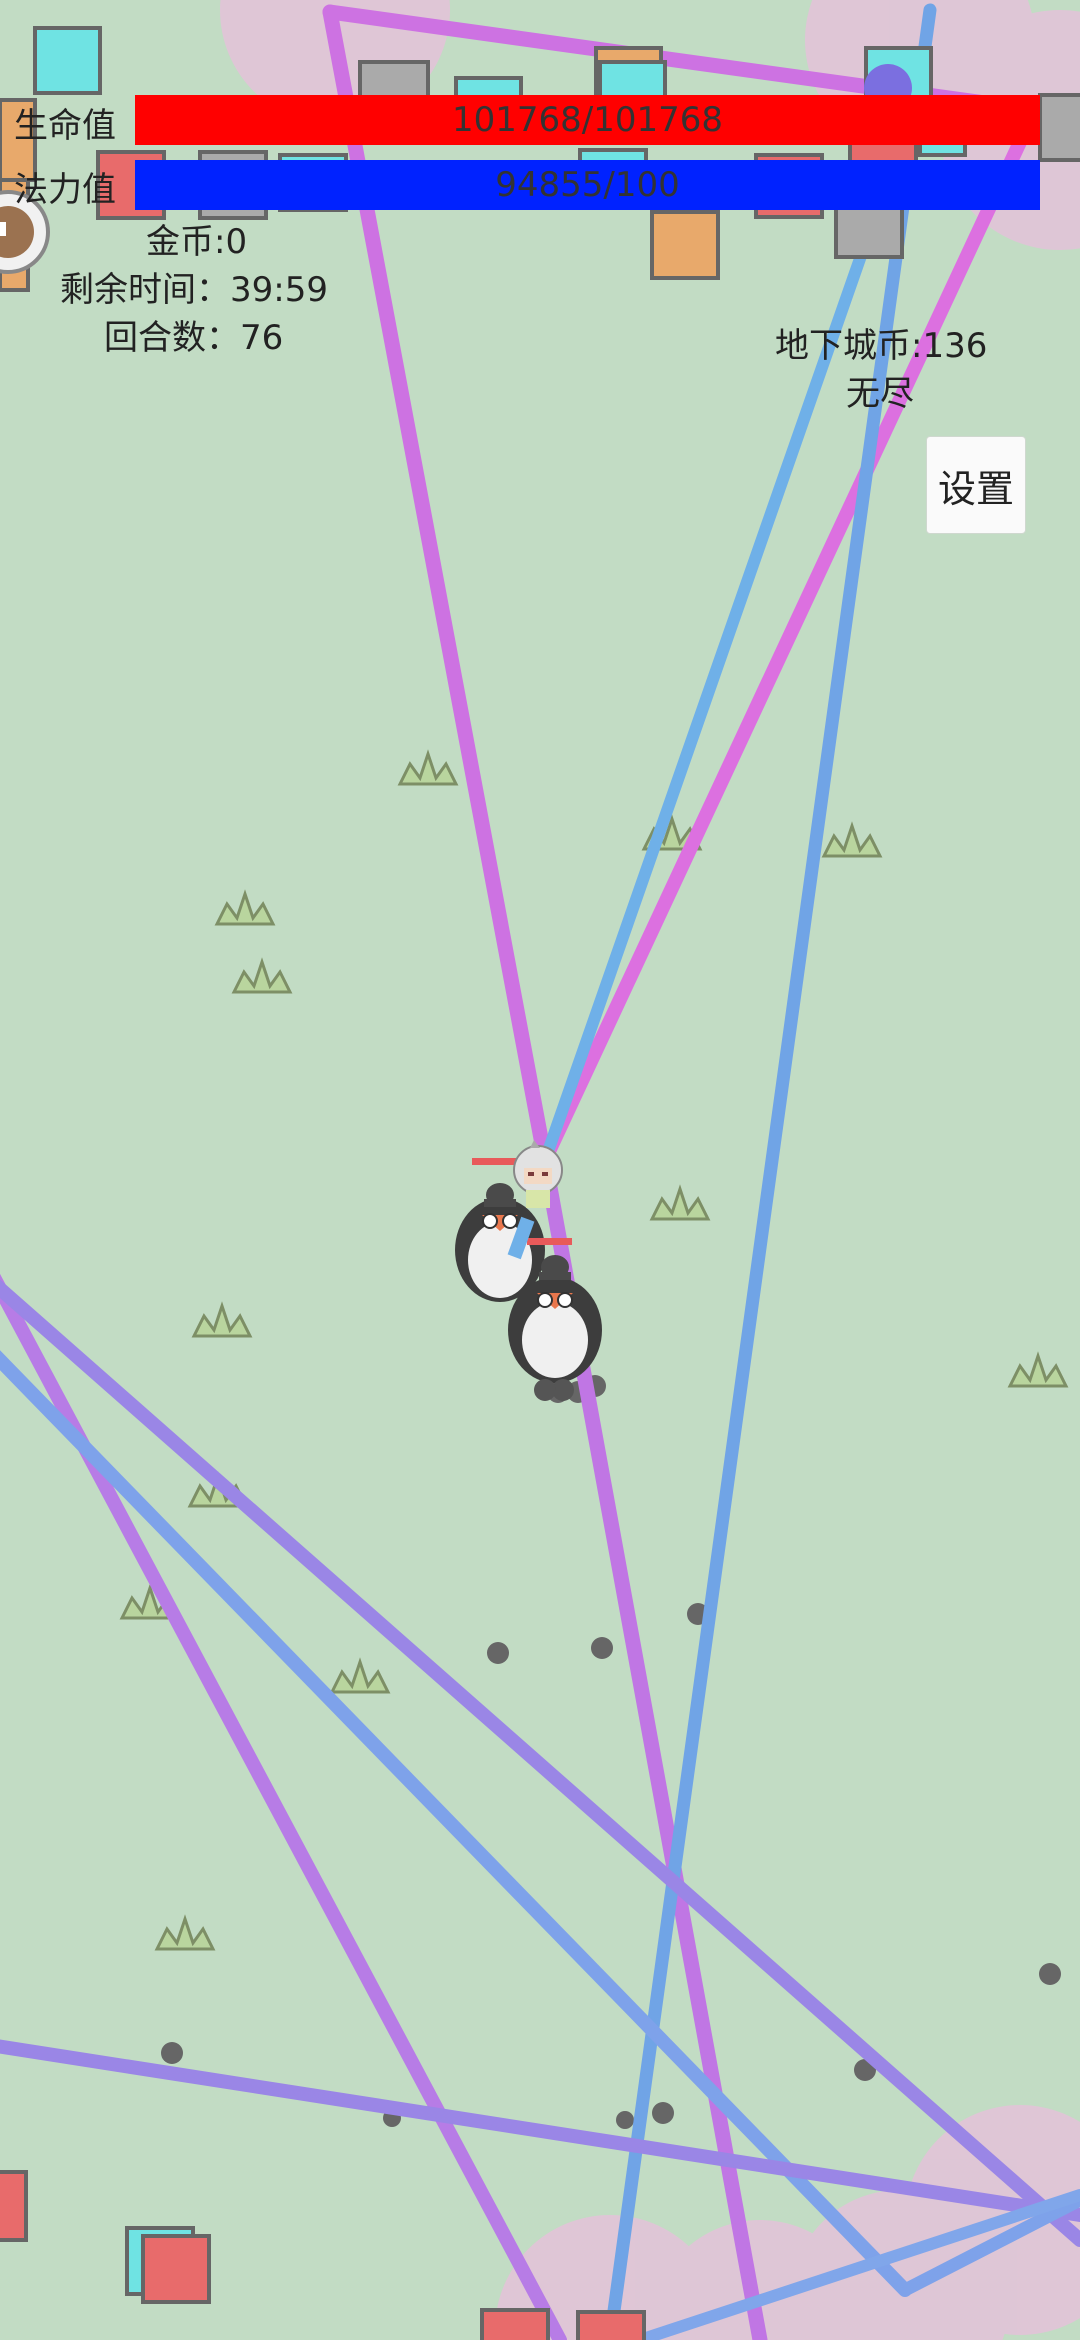  Describe the element at coordinates (65, 190) in the screenshot. I see `mp-label: 法力值` at that location.